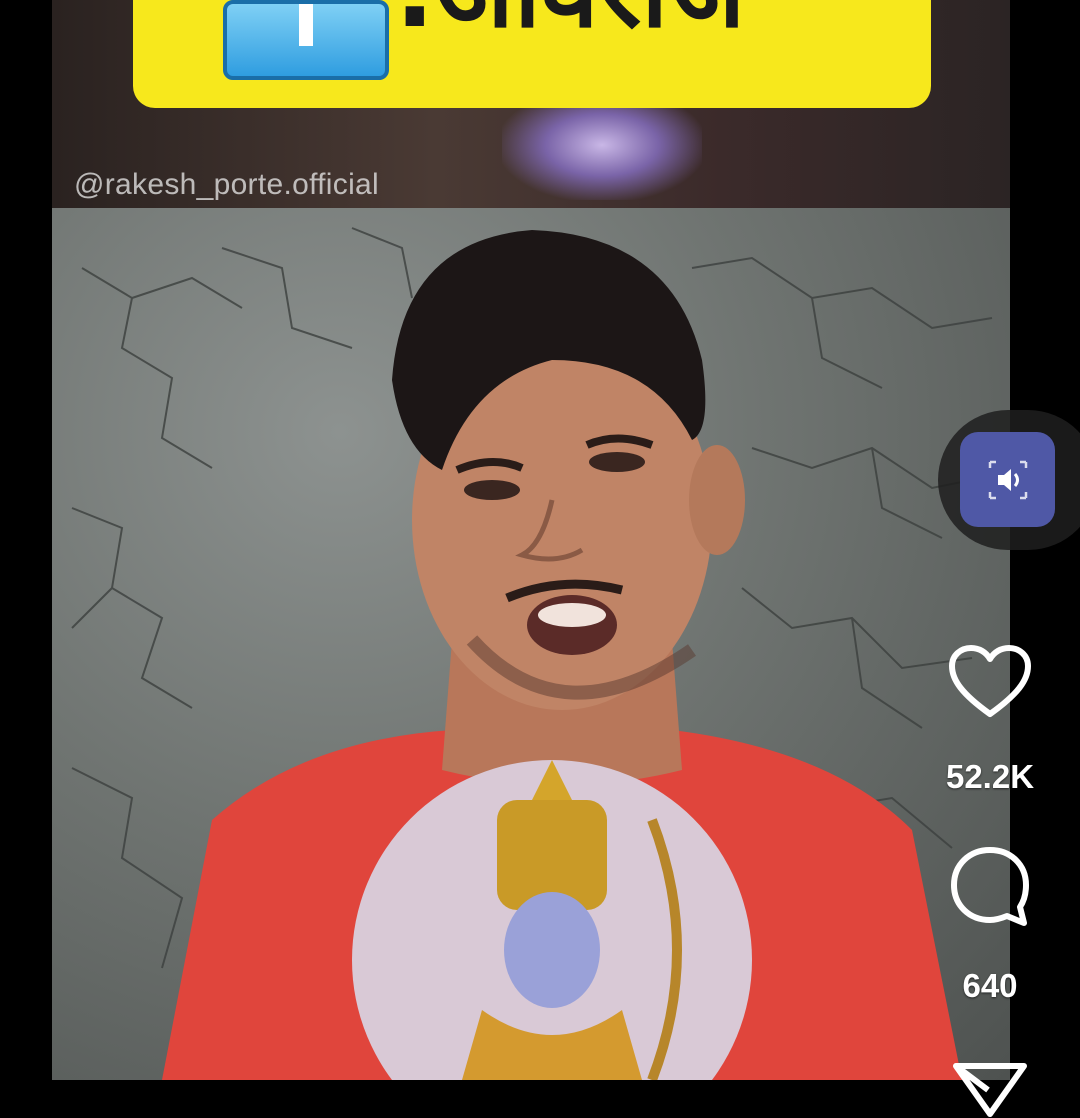 This screenshot has height=1118, width=1080. What do you see at coordinates (990, 887) in the screenshot?
I see `comment-bubble-icon` at bounding box center [990, 887].